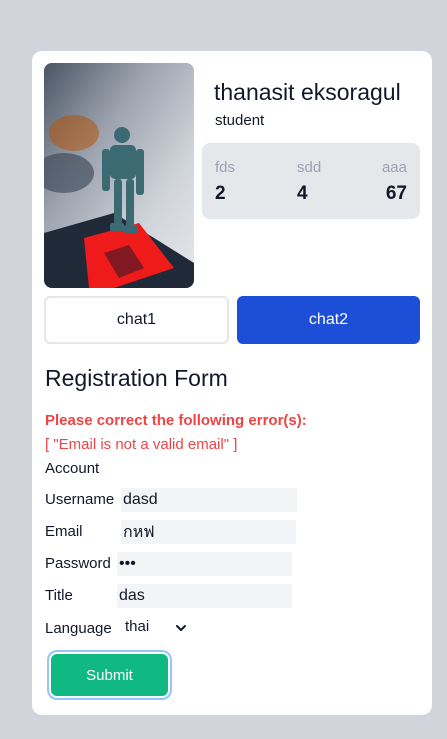 The height and width of the screenshot is (739, 447). What do you see at coordinates (78, 628) in the screenshot?
I see `language-label: Language` at bounding box center [78, 628].